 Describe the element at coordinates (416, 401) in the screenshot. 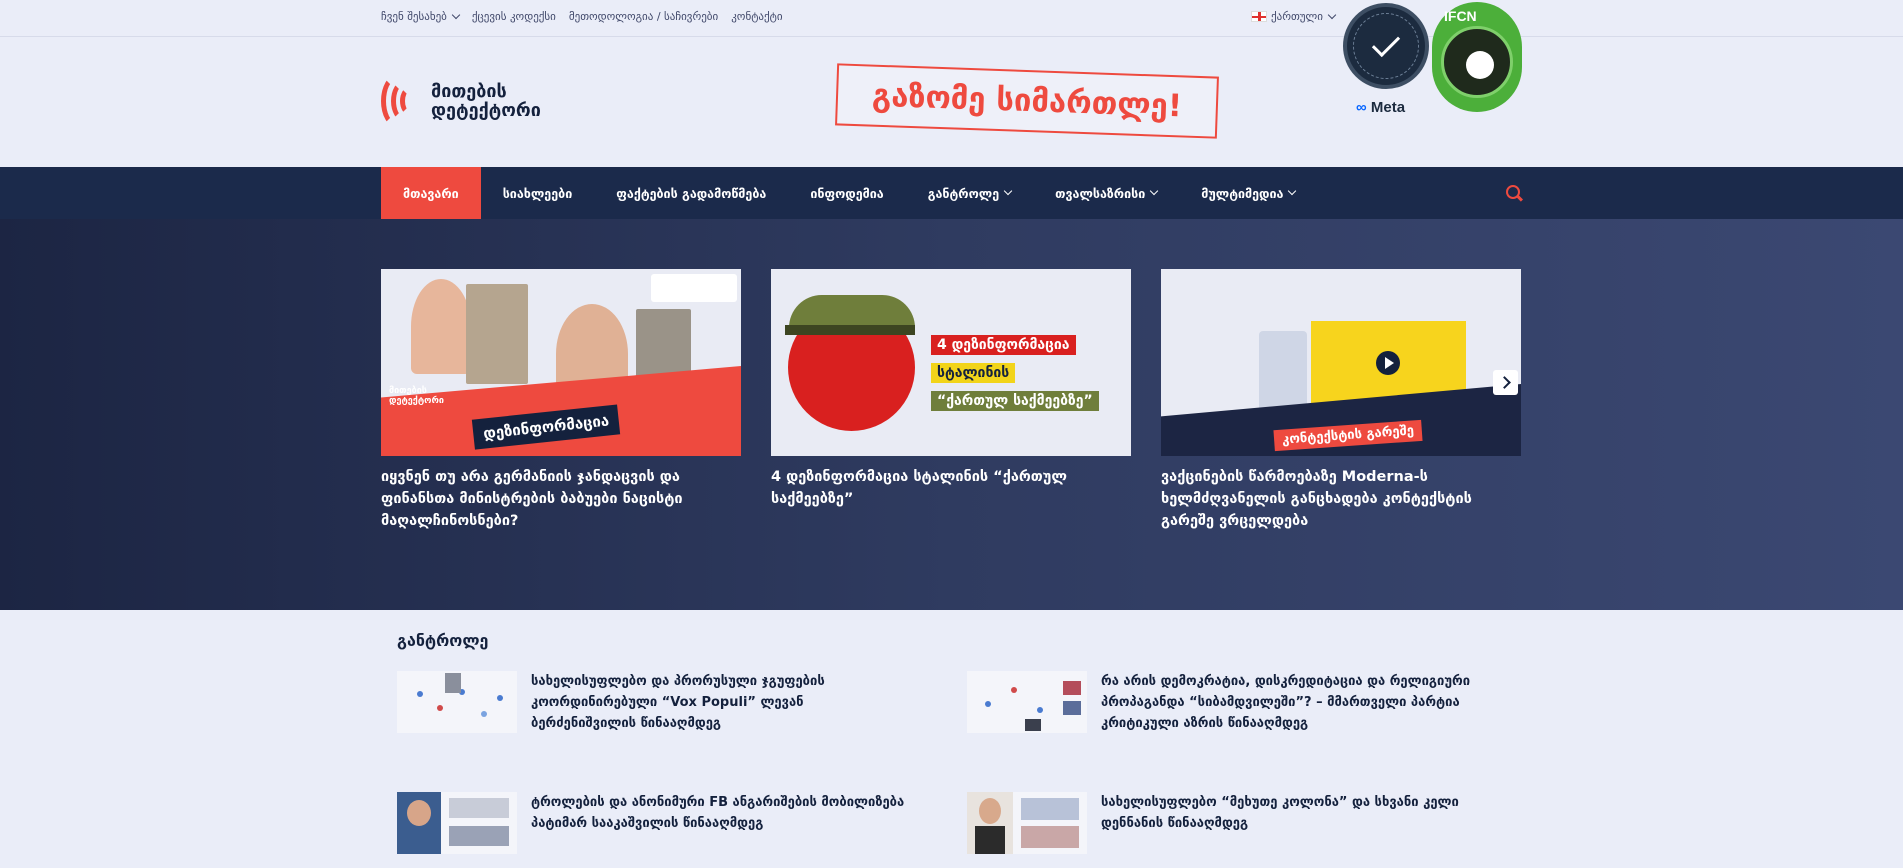

I see `thumbnail-logo-line-2: დეტექტორი` at that location.